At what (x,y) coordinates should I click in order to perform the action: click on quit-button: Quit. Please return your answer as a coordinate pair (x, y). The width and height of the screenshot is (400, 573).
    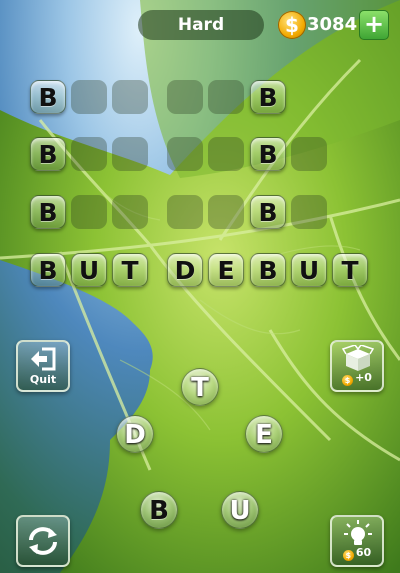
    Looking at the image, I should click on (43, 366).